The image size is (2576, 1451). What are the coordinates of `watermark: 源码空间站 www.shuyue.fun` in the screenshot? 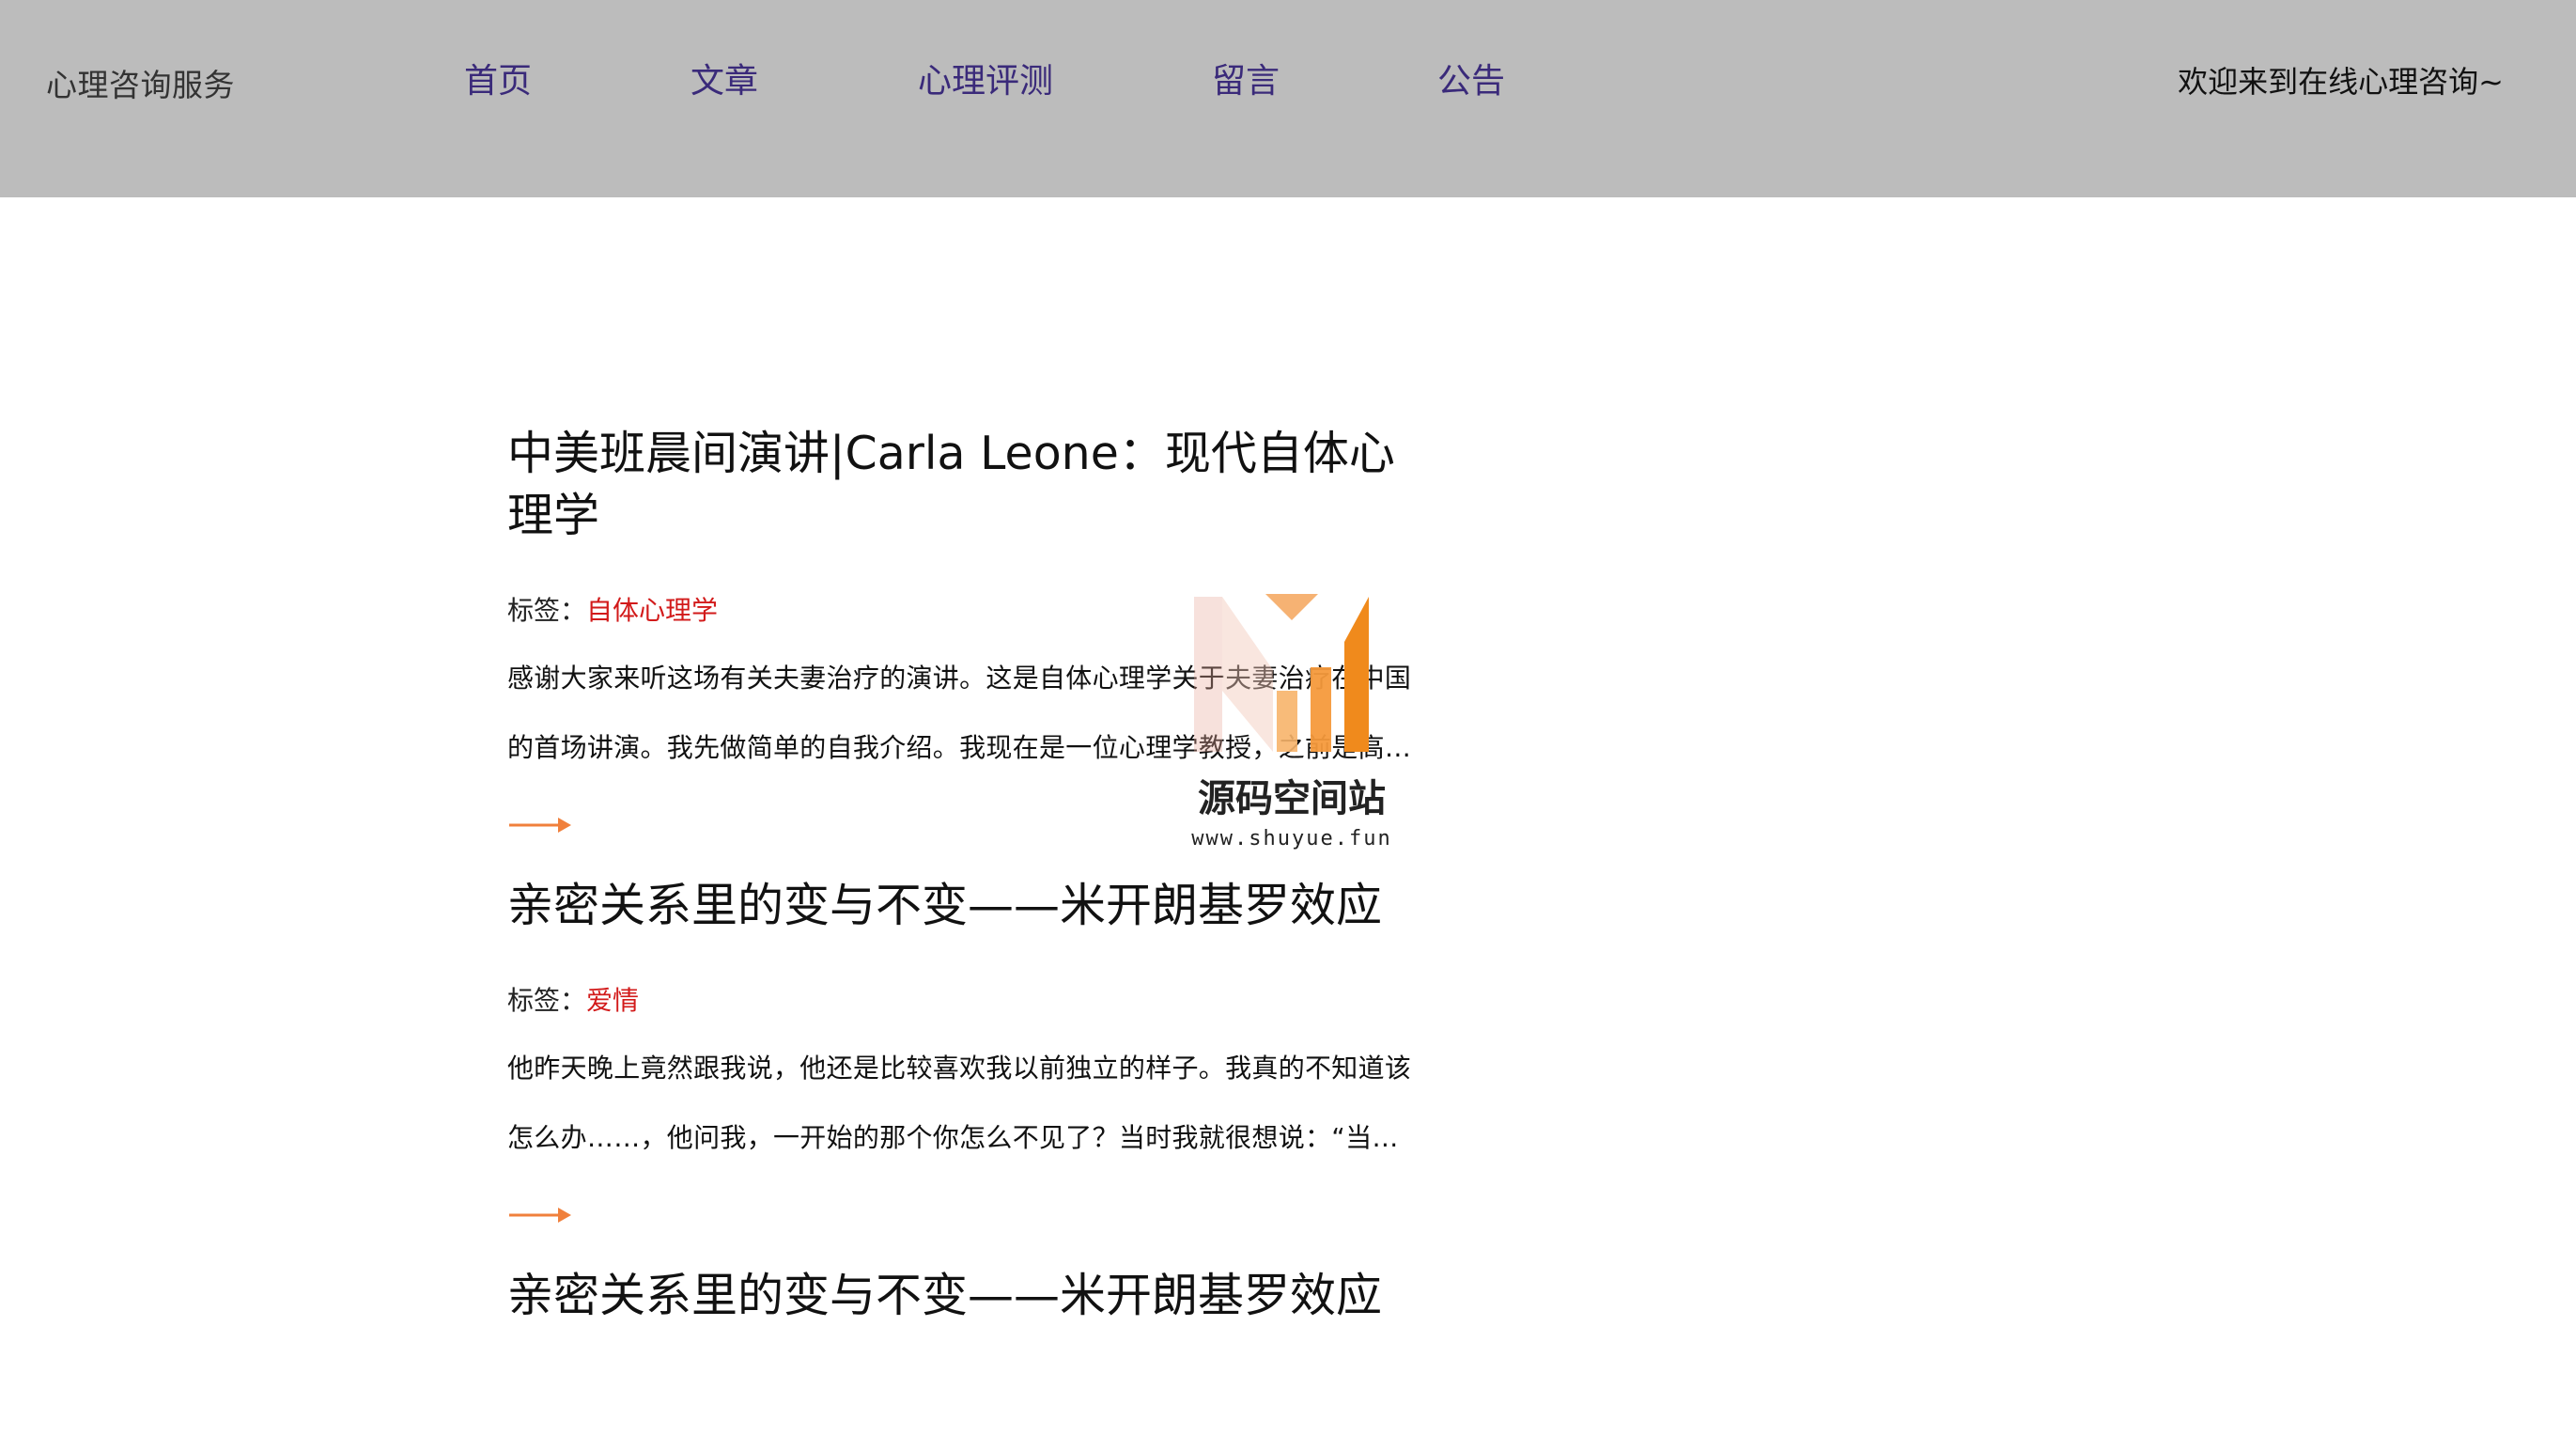 It's located at (1291, 723).